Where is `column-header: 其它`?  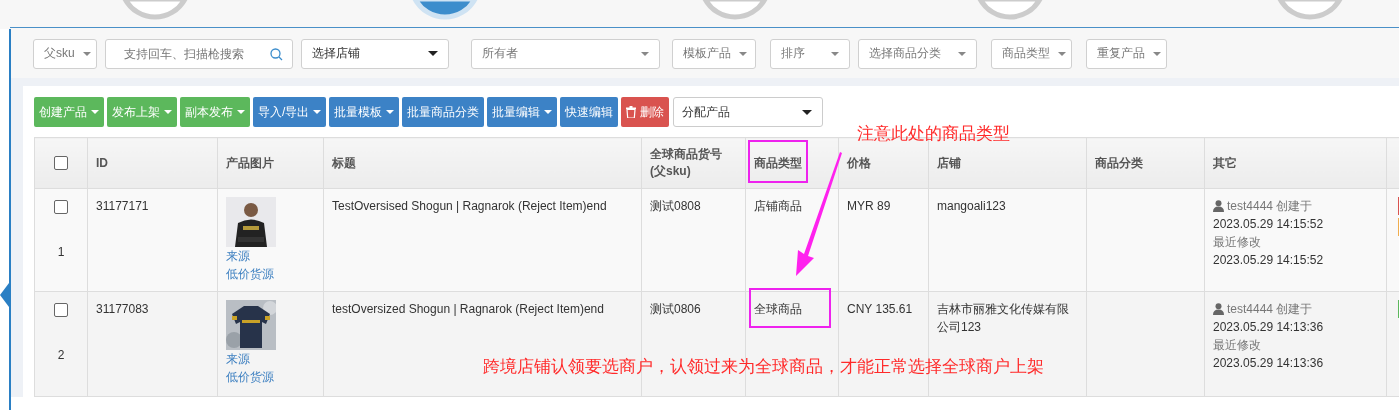
column-header: 其它 is located at coordinates (1225, 162).